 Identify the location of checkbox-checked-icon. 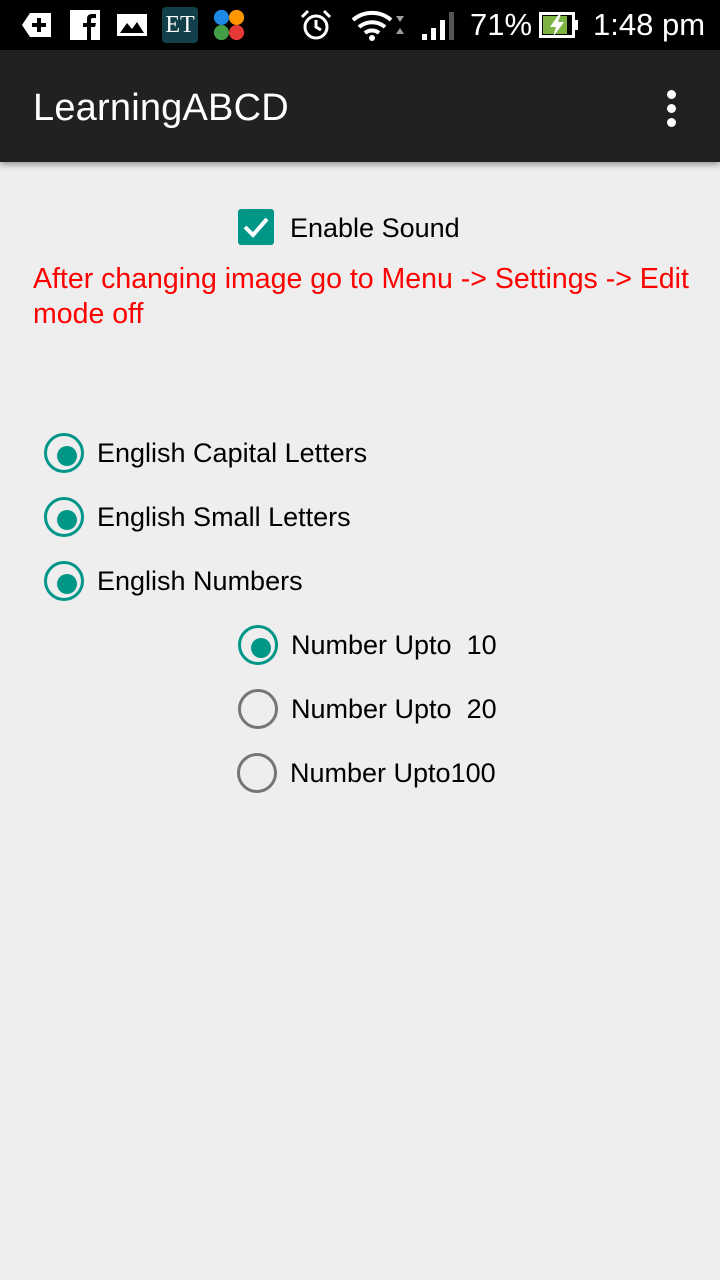
(256, 227).